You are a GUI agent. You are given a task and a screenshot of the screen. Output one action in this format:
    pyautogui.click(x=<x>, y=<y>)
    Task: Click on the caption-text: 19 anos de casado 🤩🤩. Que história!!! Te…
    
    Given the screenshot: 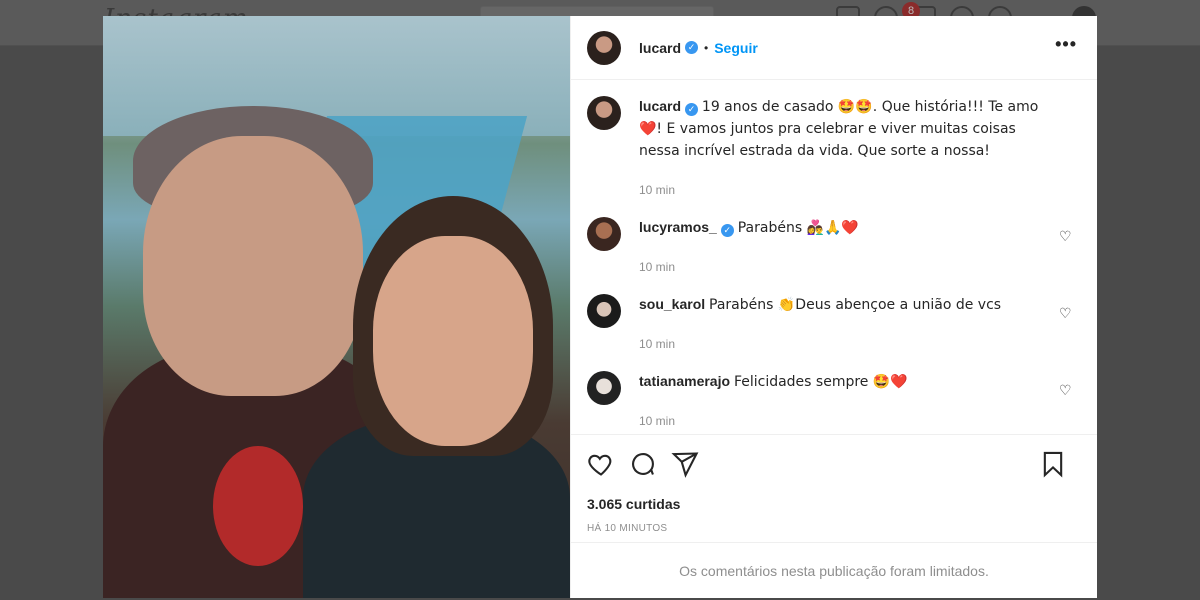 What is the action you would take?
    pyautogui.click(x=839, y=129)
    